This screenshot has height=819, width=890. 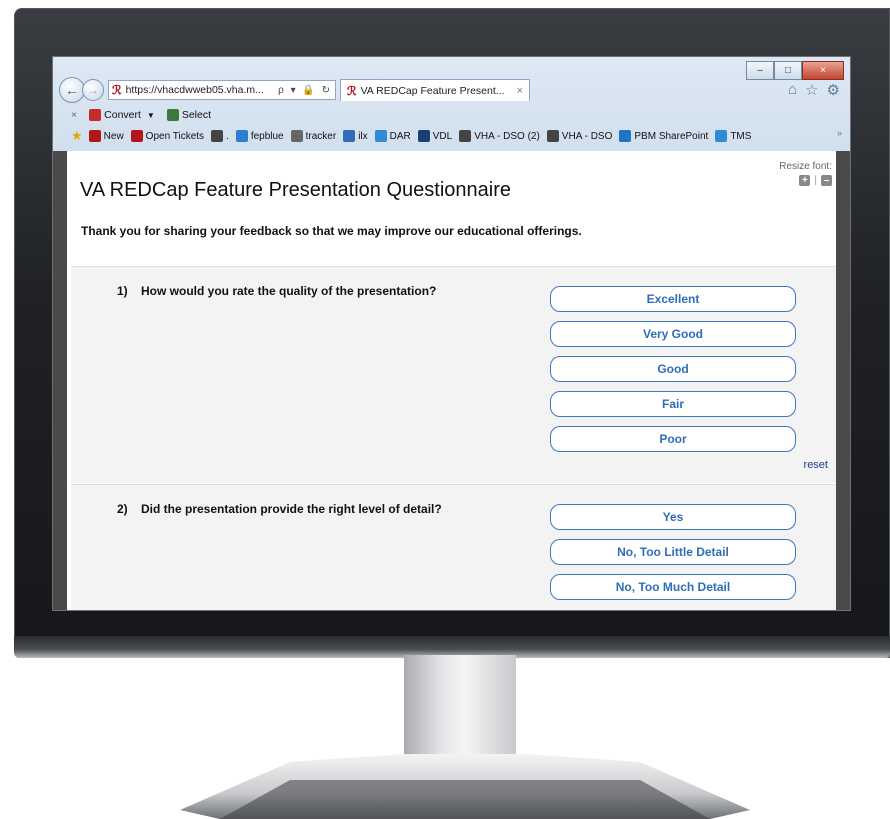 What do you see at coordinates (823, 70) in the screenshot?
I see `close-window-button: ×` at bounding box center [823, 70].